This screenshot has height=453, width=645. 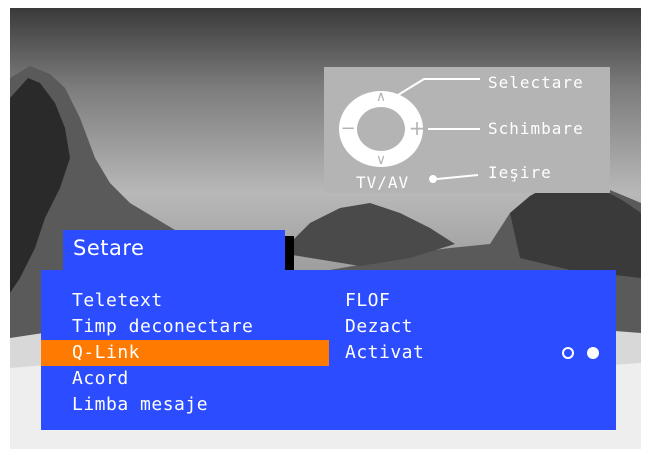 I want to click on exit-hint-label: Ieşire, so click(x=520, y=172).